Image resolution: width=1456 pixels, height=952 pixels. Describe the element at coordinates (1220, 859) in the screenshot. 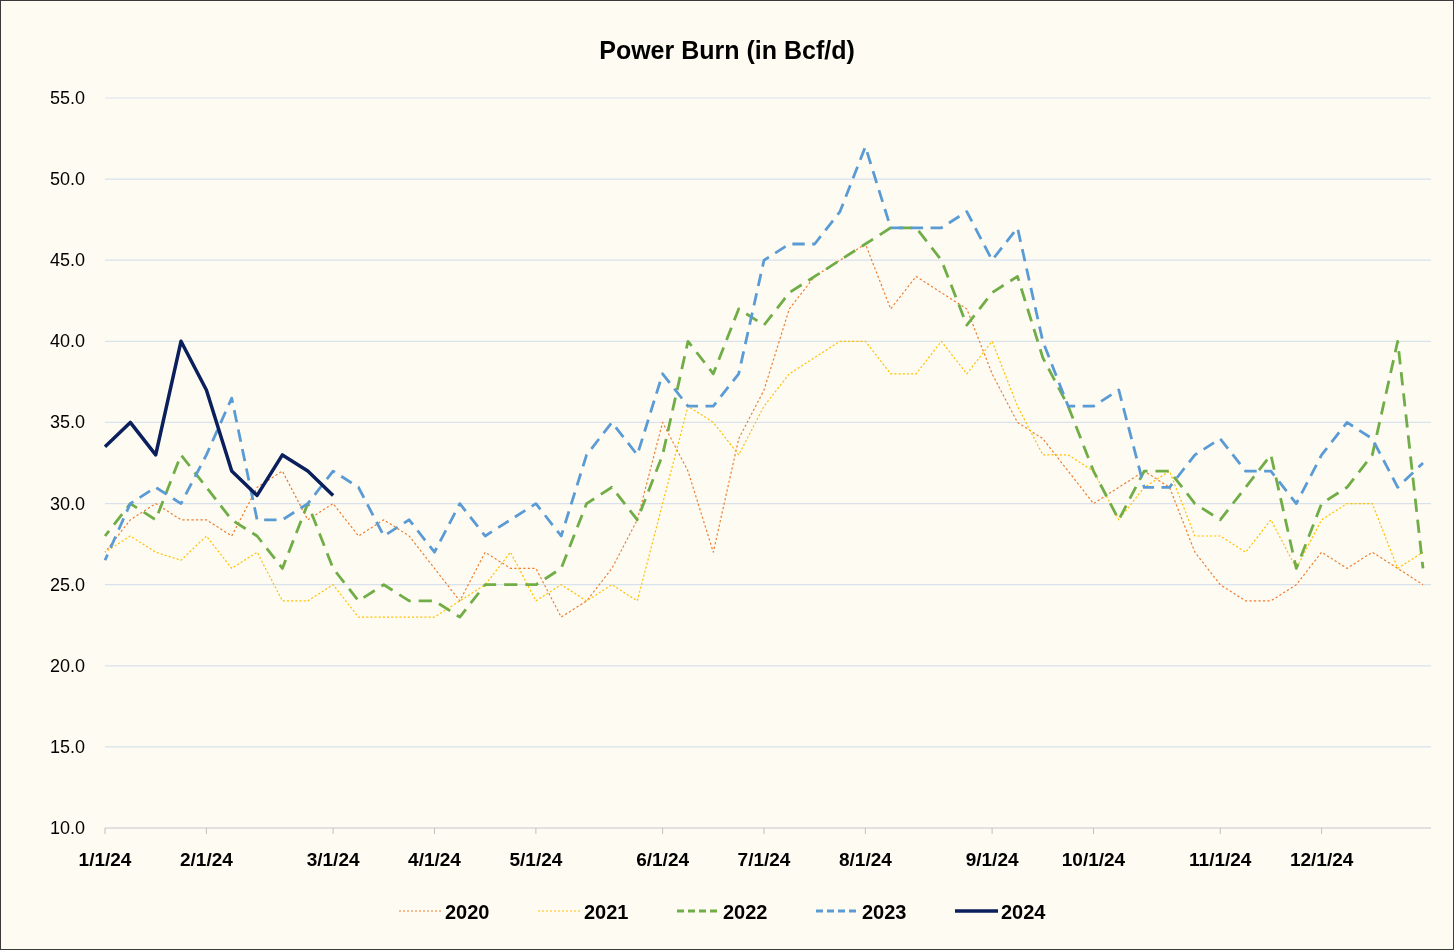

I see `x-axis-label: 11/1/24` at that location.